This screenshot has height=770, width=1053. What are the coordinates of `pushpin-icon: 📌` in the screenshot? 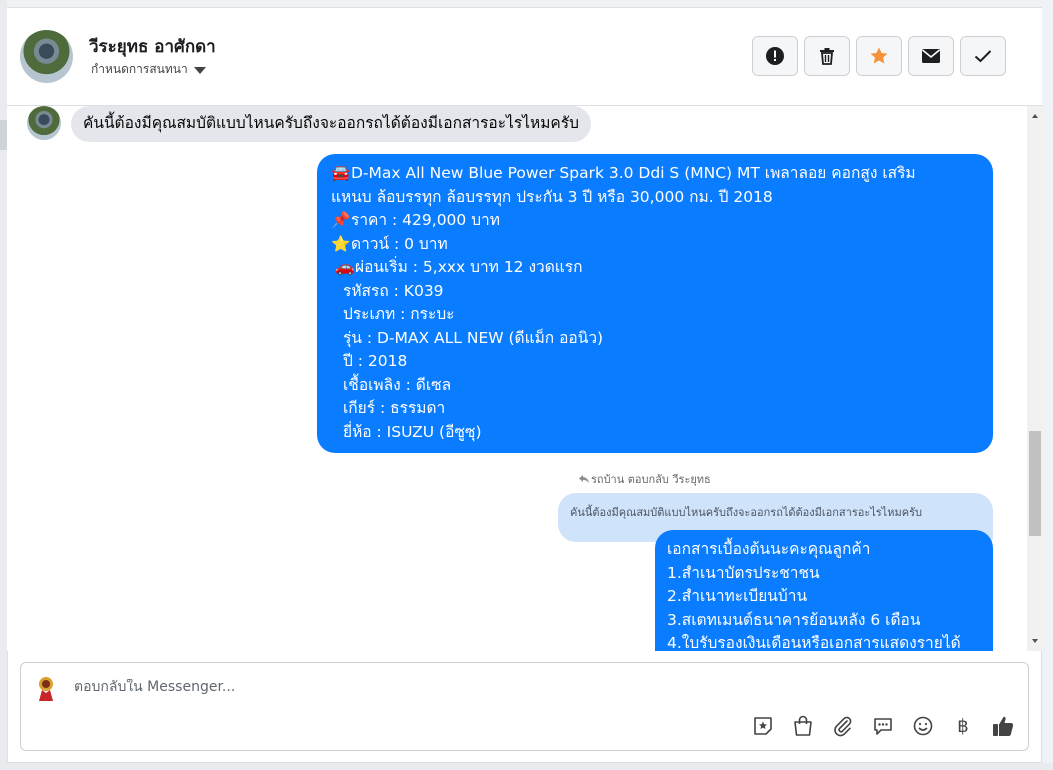 It's located at (341, 220).